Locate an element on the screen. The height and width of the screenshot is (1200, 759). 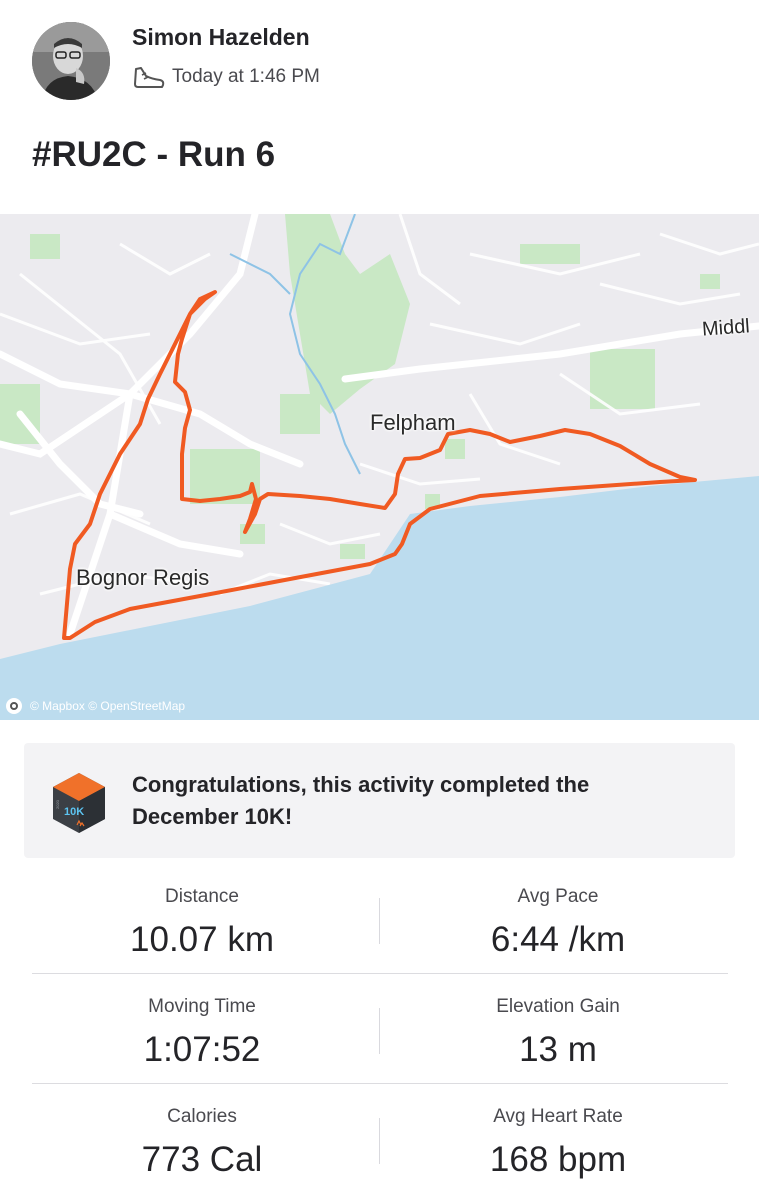
shoe-icon is located at coordinates (149, 77).